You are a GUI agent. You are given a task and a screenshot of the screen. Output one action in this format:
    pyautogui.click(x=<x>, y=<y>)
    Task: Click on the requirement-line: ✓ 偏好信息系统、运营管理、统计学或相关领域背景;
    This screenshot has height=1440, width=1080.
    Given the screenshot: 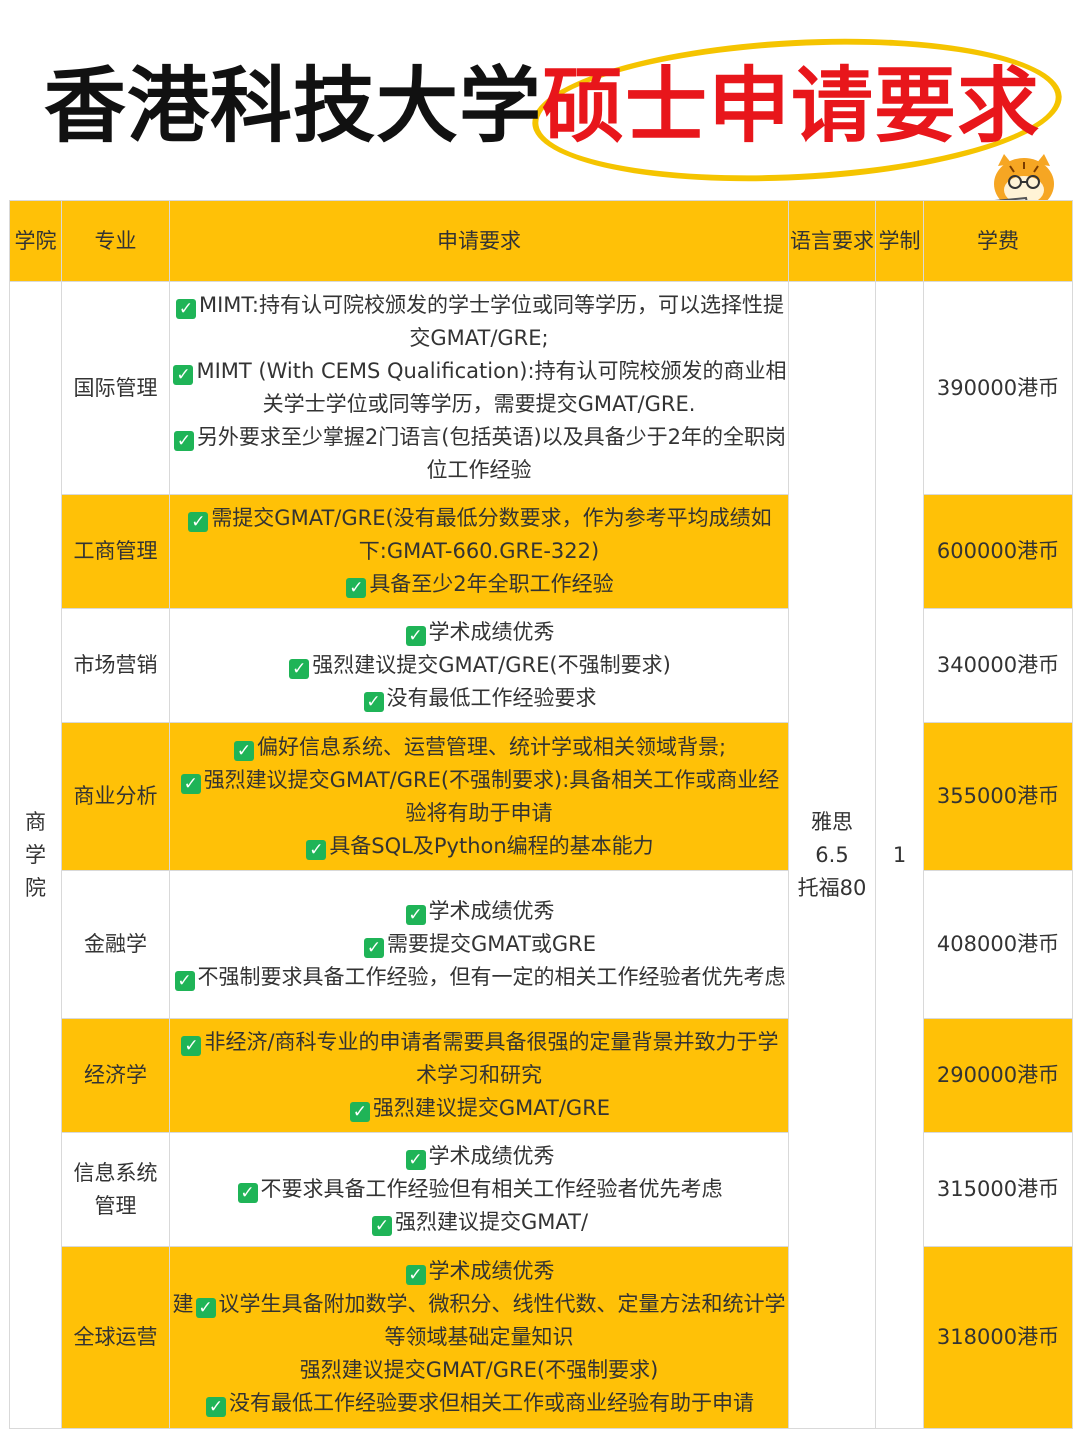 What is the action you would take?
    pyautogui.click(x=479, y=747)
    